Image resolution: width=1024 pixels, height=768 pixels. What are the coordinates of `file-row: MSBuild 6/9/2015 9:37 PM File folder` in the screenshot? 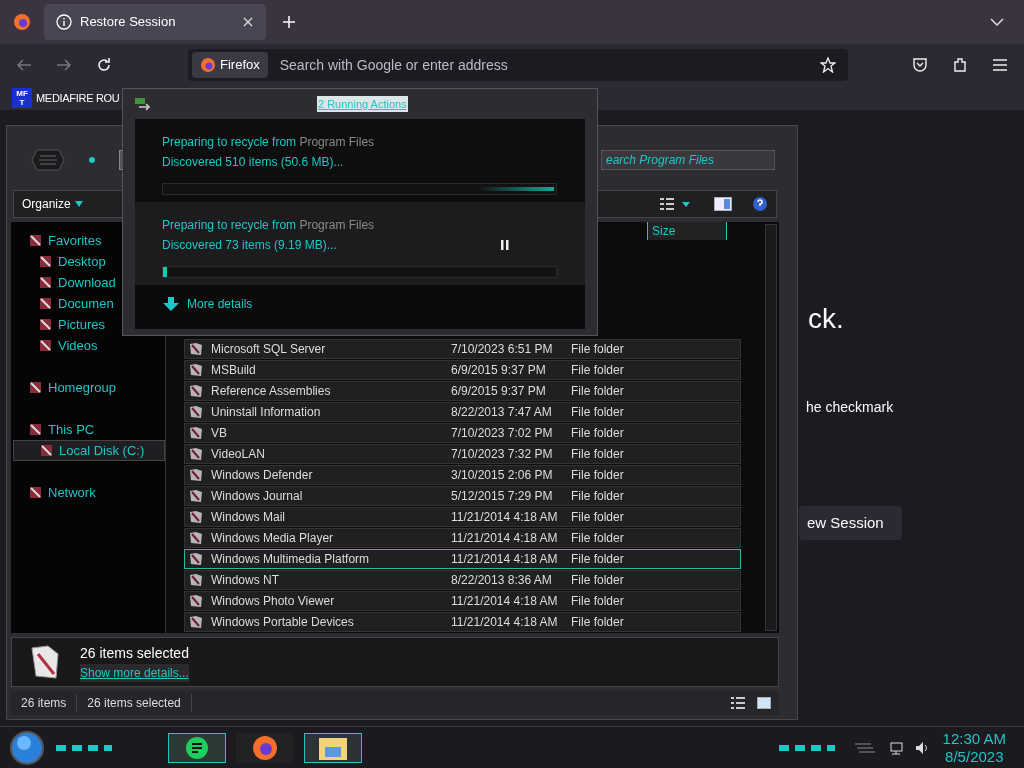 It's located at (462, 370).